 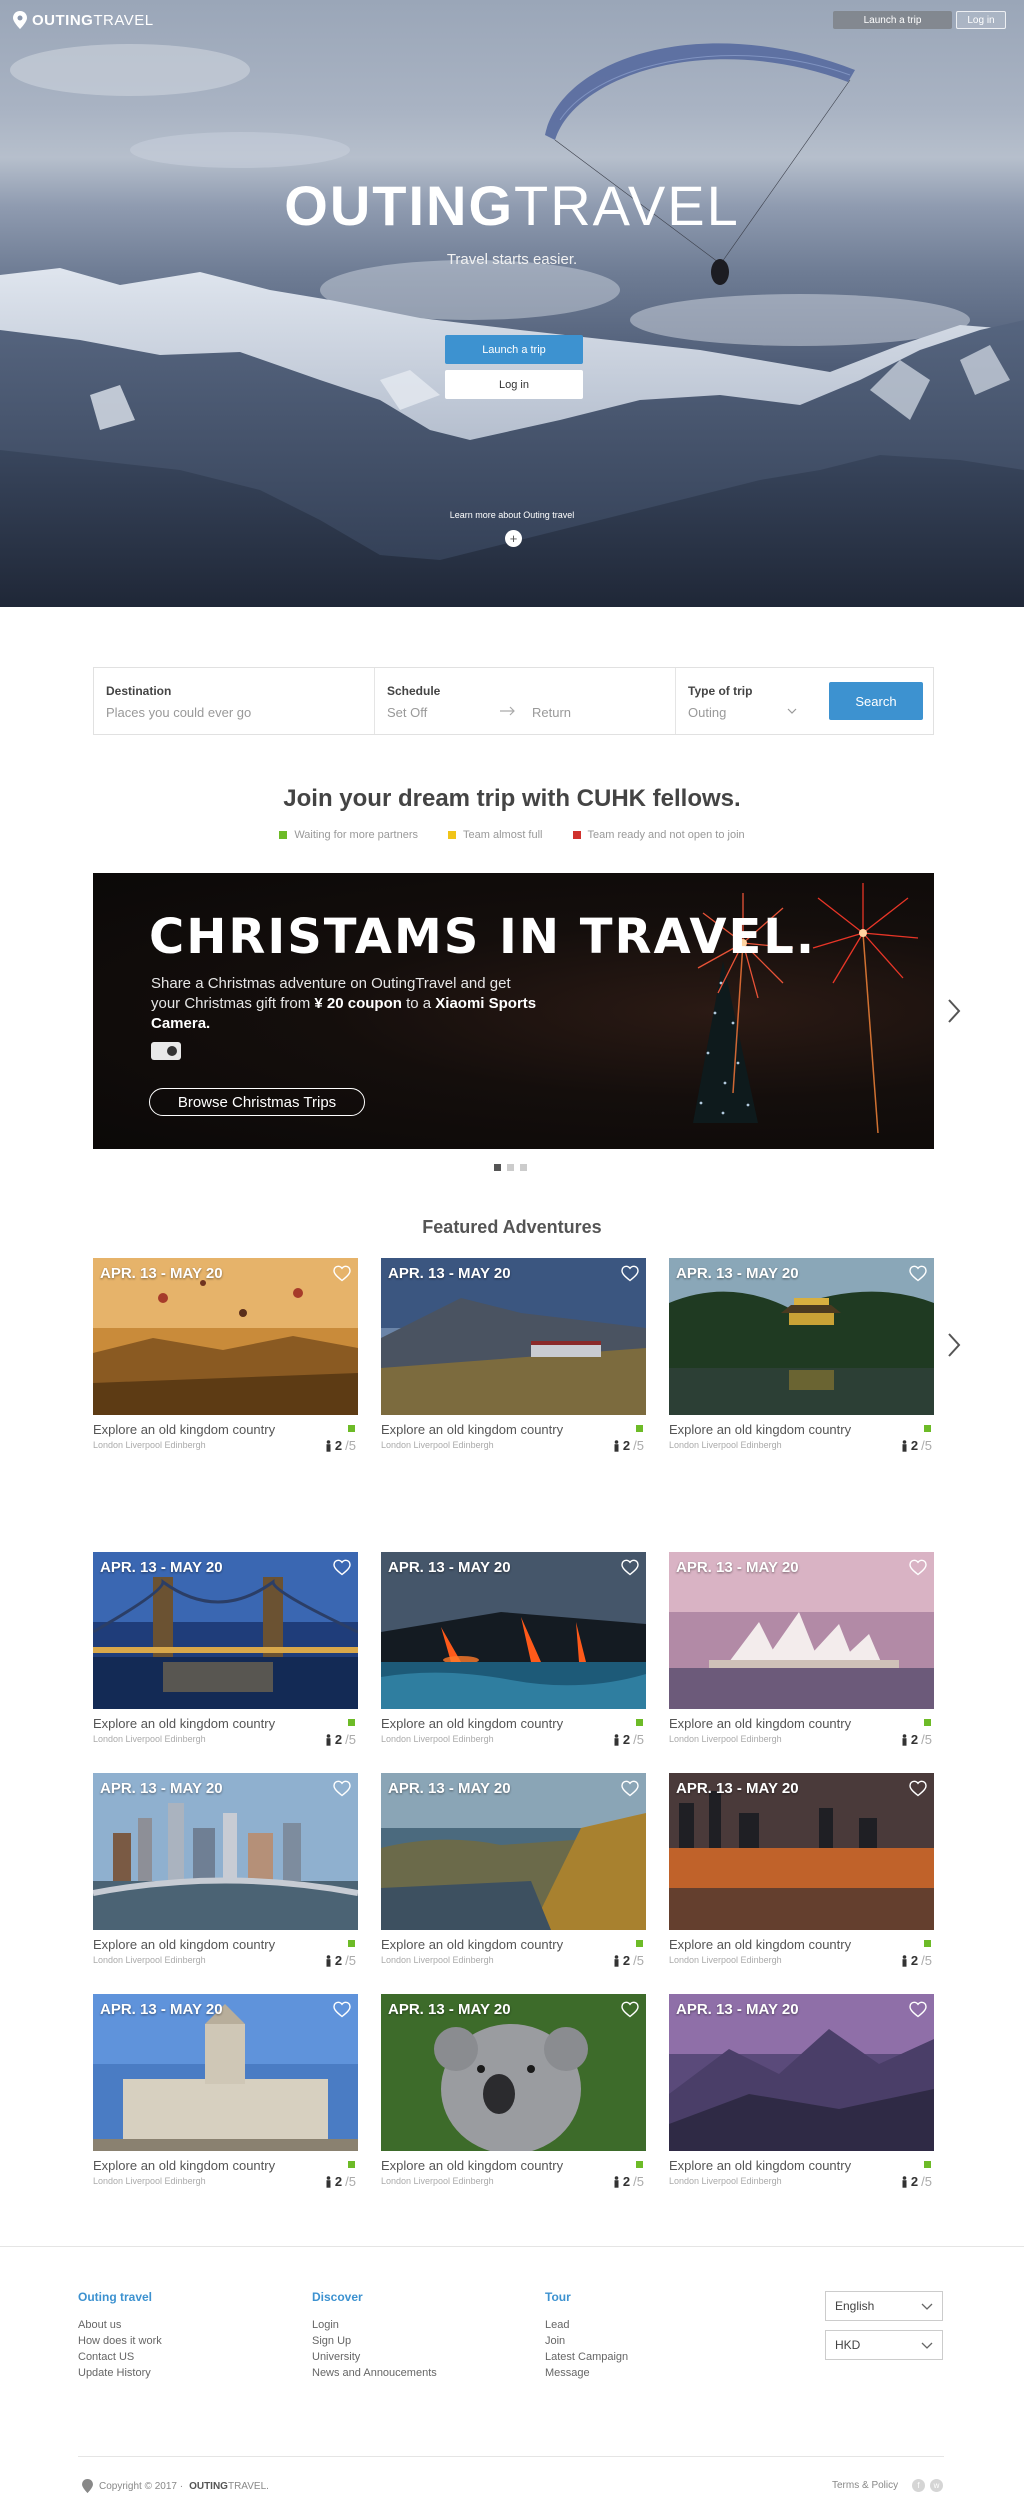 I want to click on footer-link-lead: Lead, so click(x=586, y=2325).